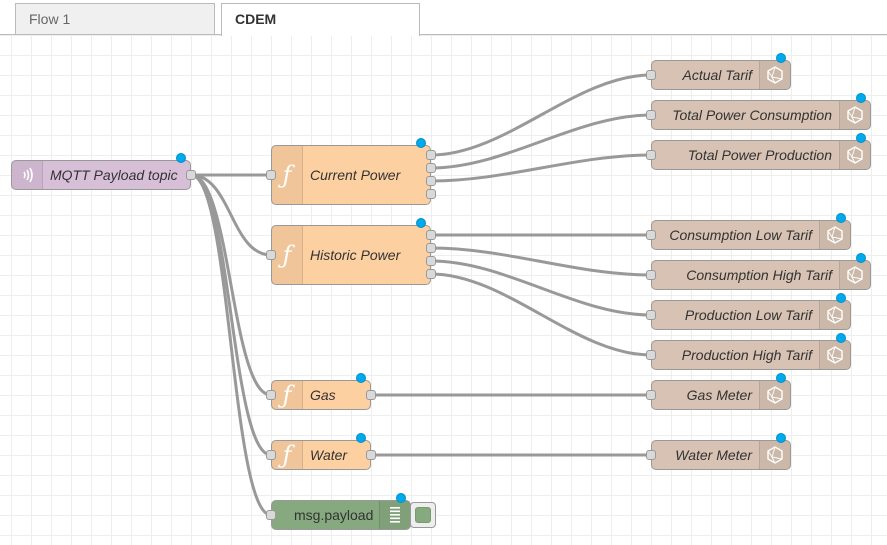 This screenshot has width=887, height=545. I want to click on node-label: Gas Meter, so click(719, 395).